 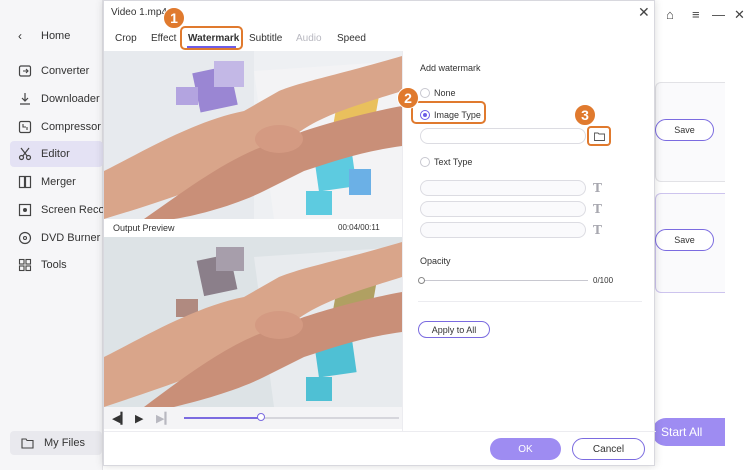 I want to click on original-video-preview, so click(x=253, y=135).